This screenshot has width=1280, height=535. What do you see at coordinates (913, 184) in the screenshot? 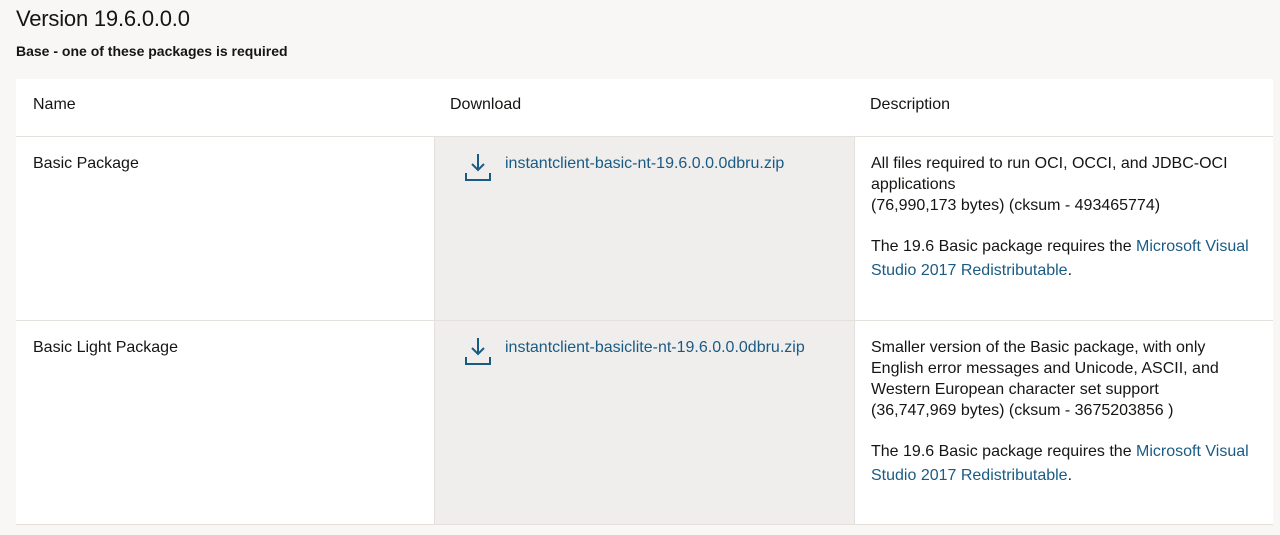
I see `description-line: applications` at bounding box center [913, 184].